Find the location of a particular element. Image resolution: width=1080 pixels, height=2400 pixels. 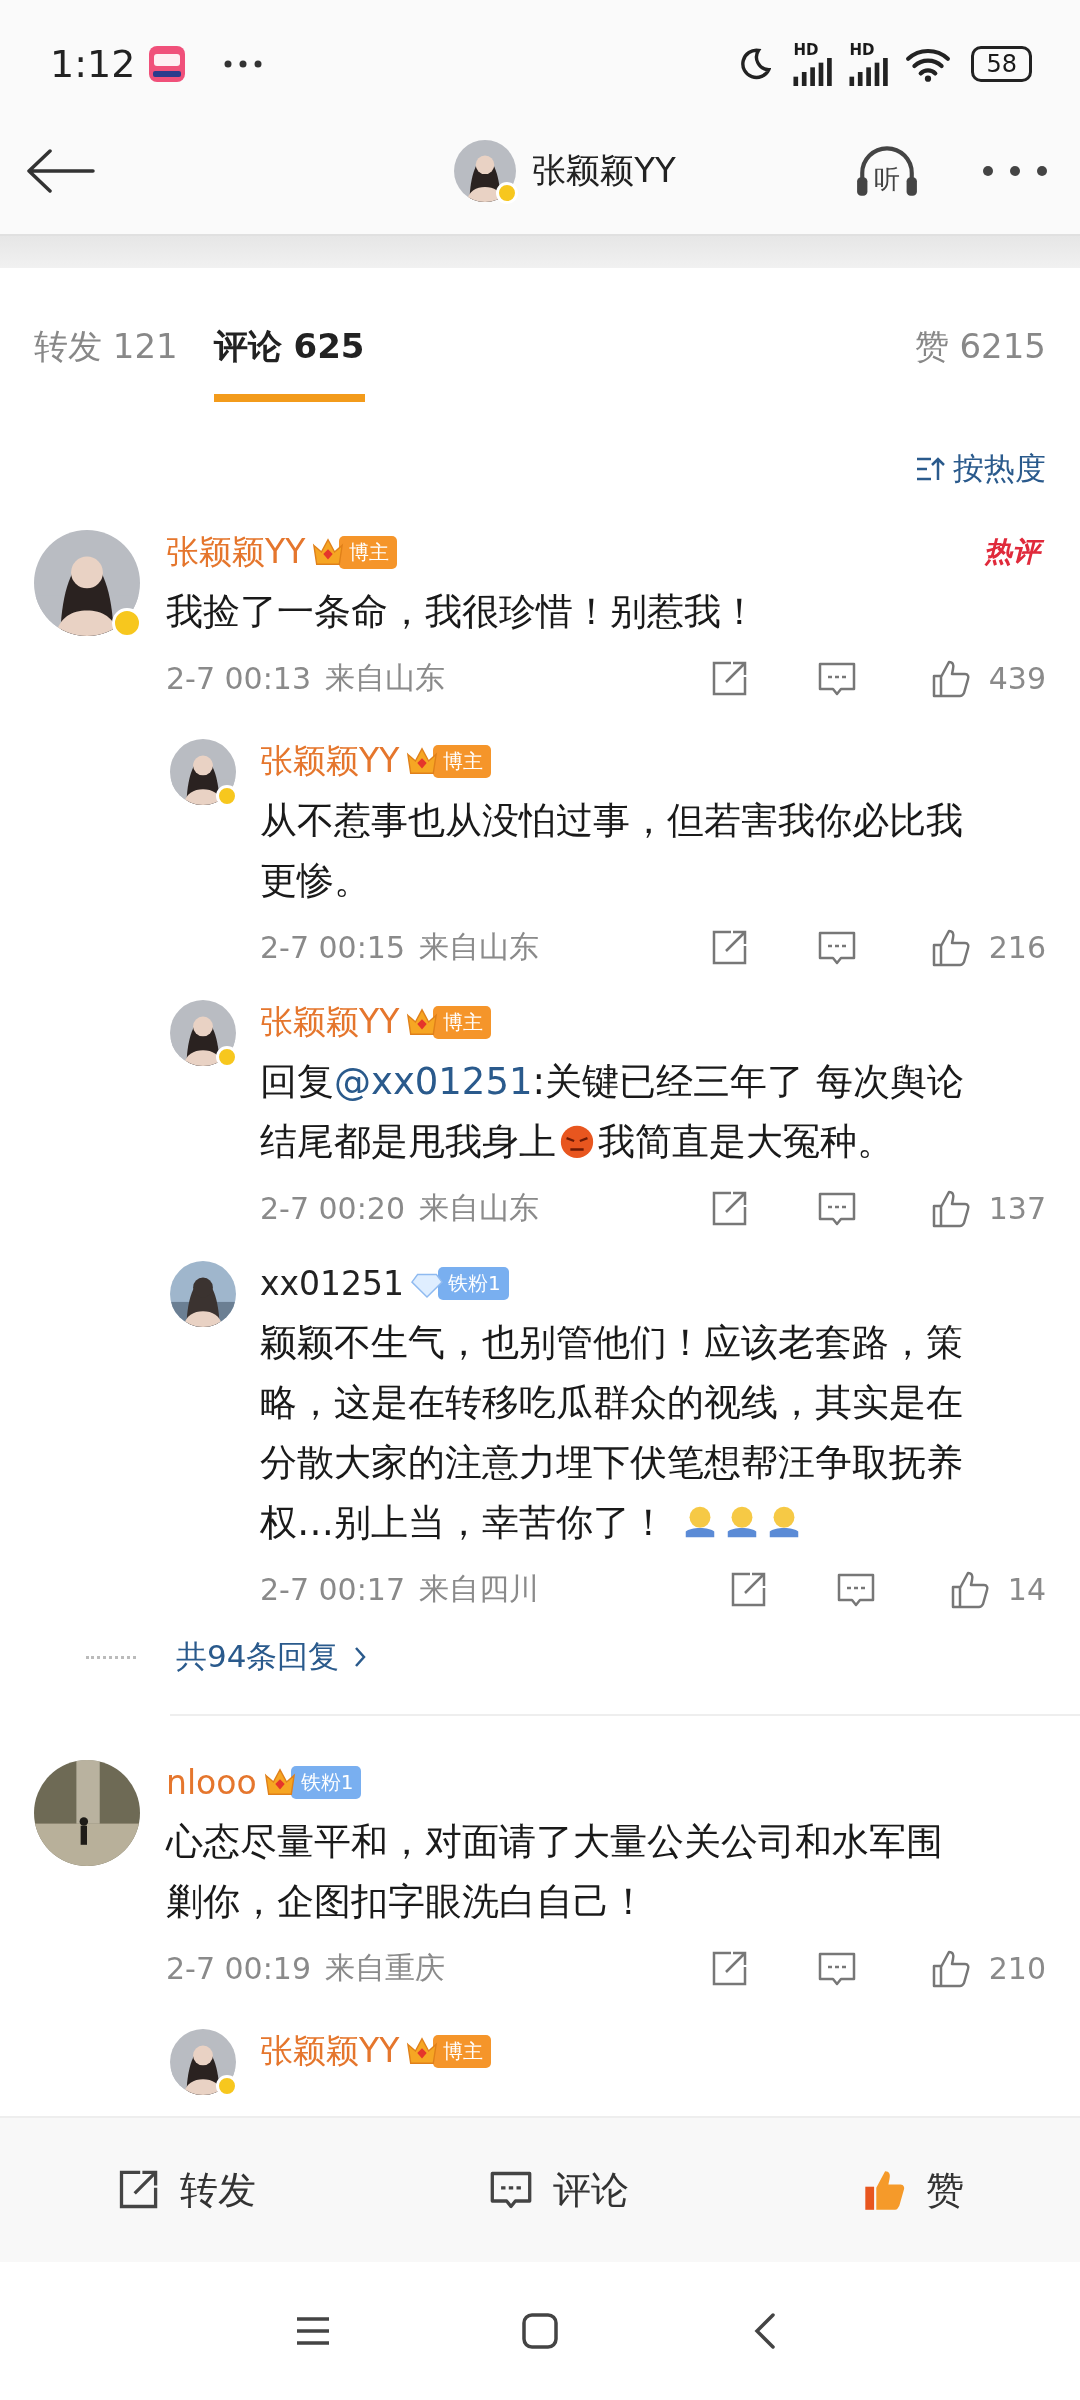

home-icon is located at coordinates (540, 2331).